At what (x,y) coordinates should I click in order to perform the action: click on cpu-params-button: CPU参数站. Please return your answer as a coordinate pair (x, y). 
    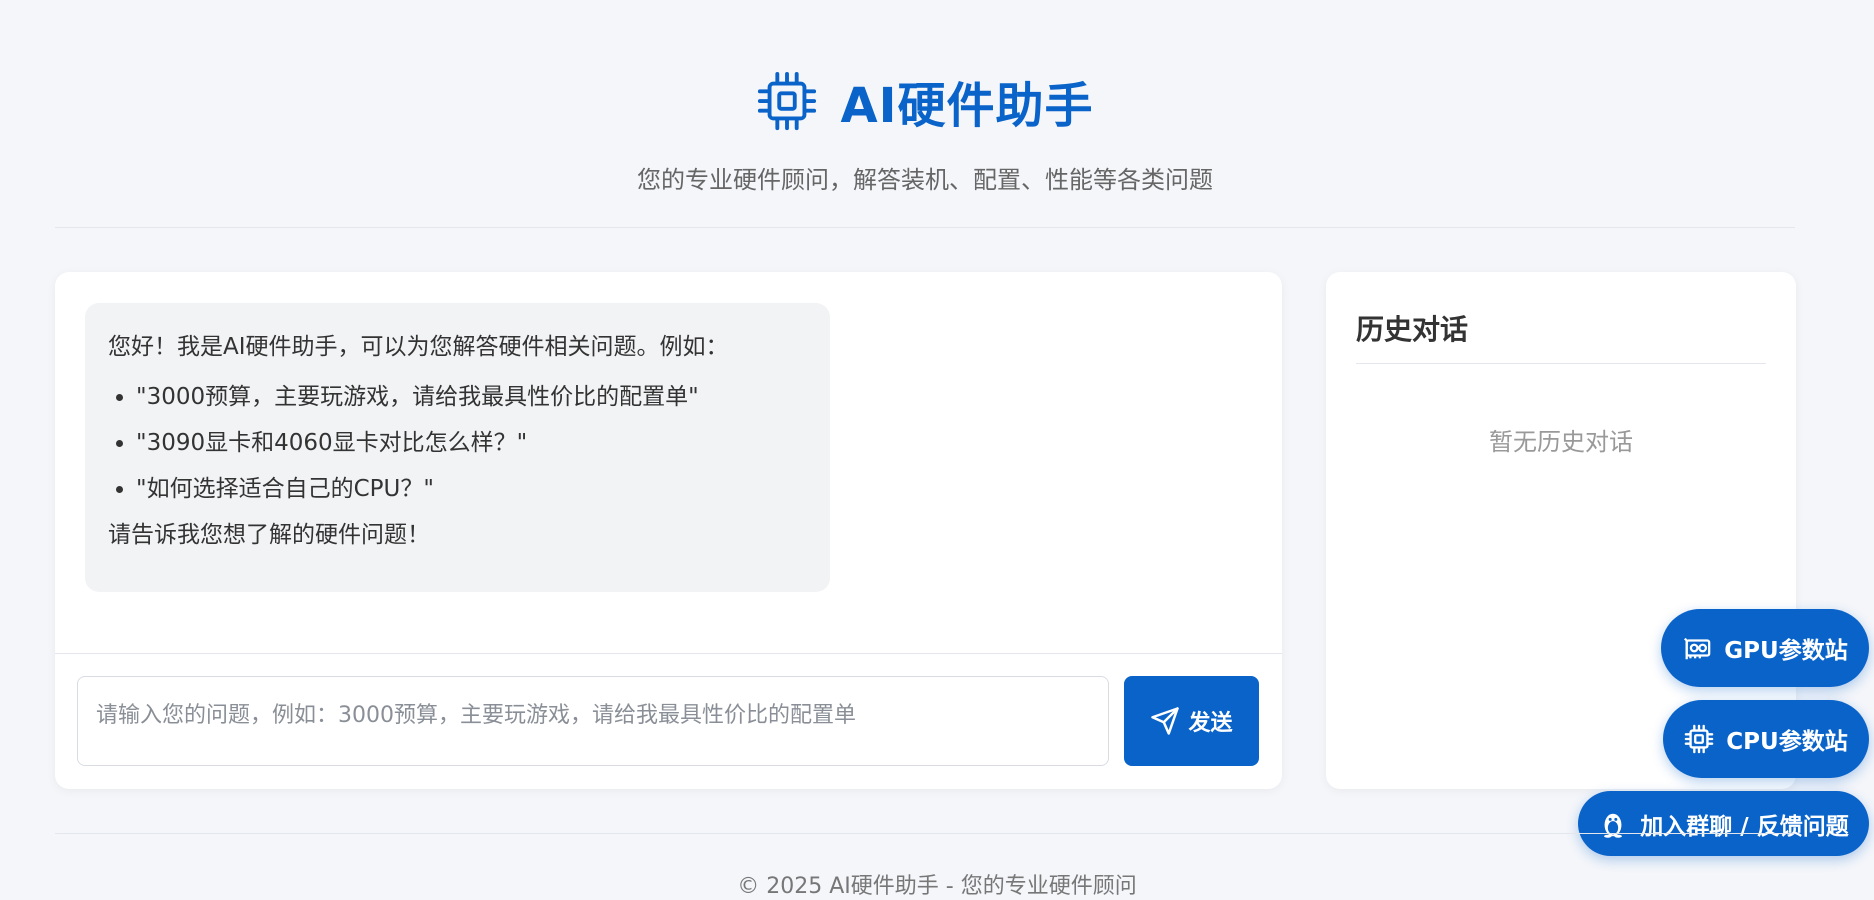
    Looking at the image, I should click on (1766, 739).